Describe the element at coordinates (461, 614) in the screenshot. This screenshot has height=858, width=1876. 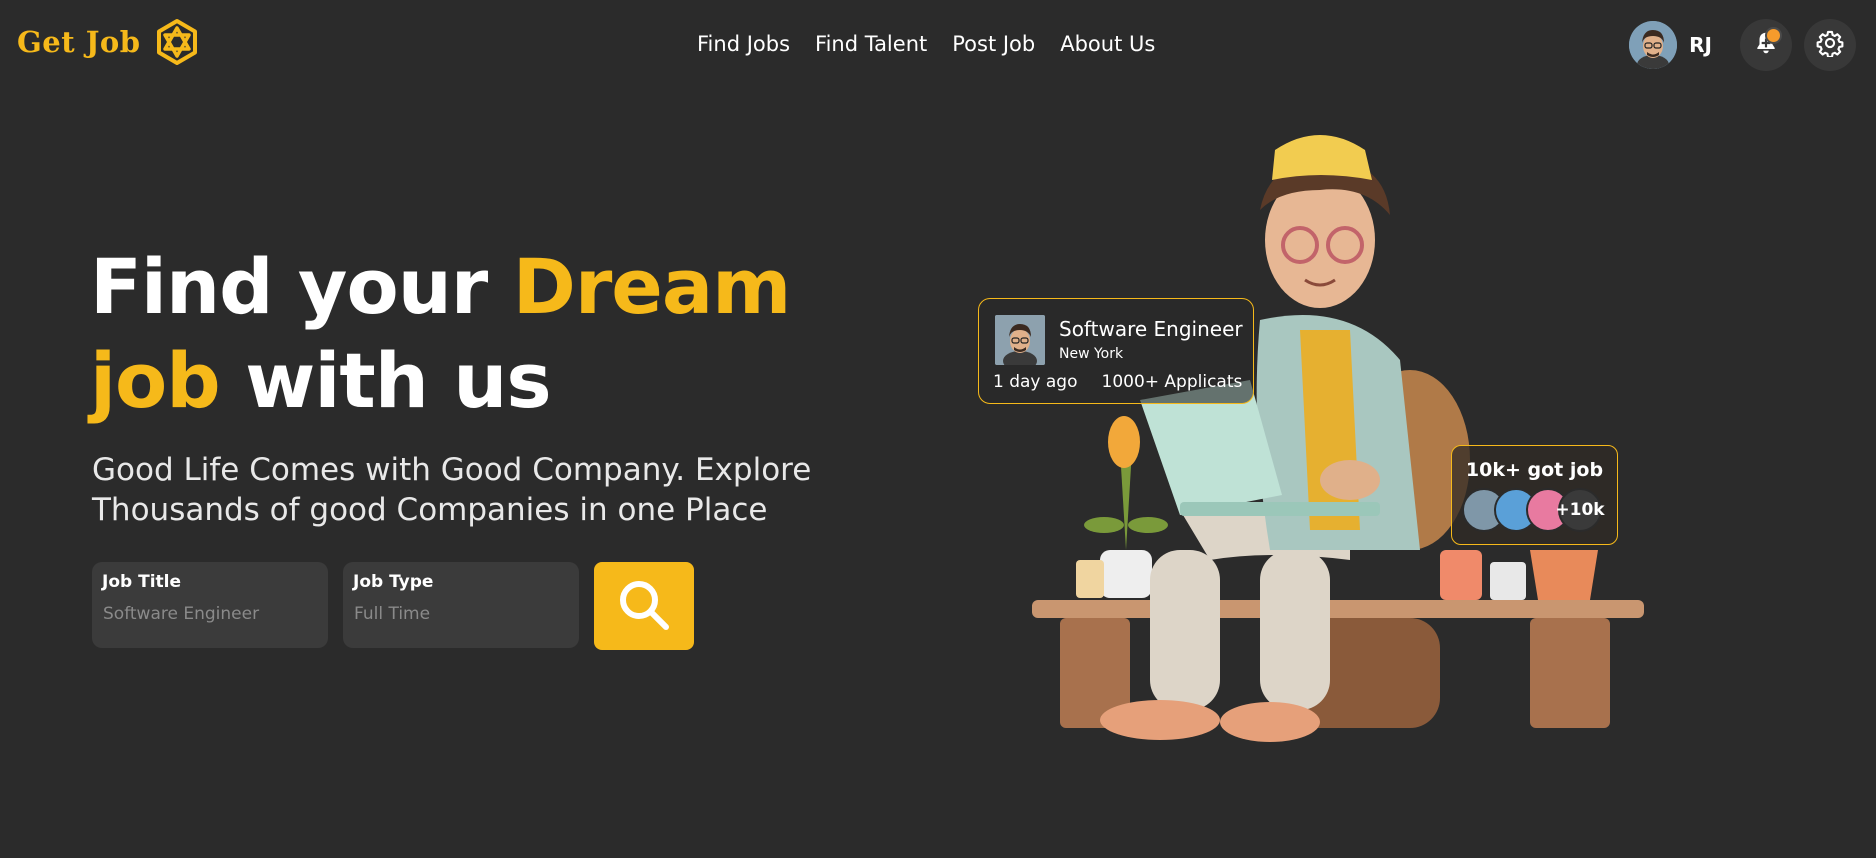
I see `job-type-input` at that location.